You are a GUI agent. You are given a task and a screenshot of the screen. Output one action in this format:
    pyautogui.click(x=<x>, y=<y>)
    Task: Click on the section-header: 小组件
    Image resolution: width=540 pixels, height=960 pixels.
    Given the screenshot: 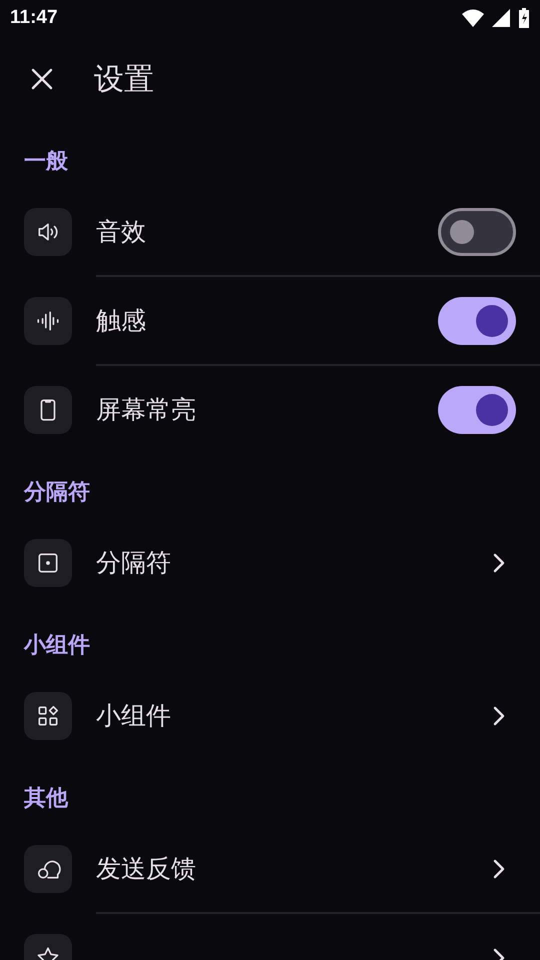 What is the action you would take?
    pyautogui.click(x=57, y=646)
    